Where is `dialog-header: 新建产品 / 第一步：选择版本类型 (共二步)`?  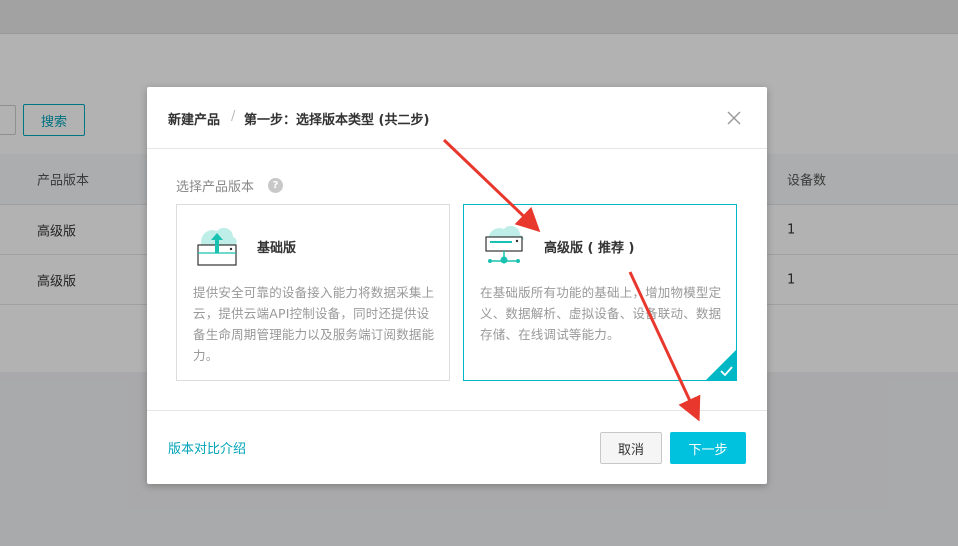
dialog-header: 新建产品 / 第一步：选择版本类型 (共二步) is located at coordinates (457, 118).